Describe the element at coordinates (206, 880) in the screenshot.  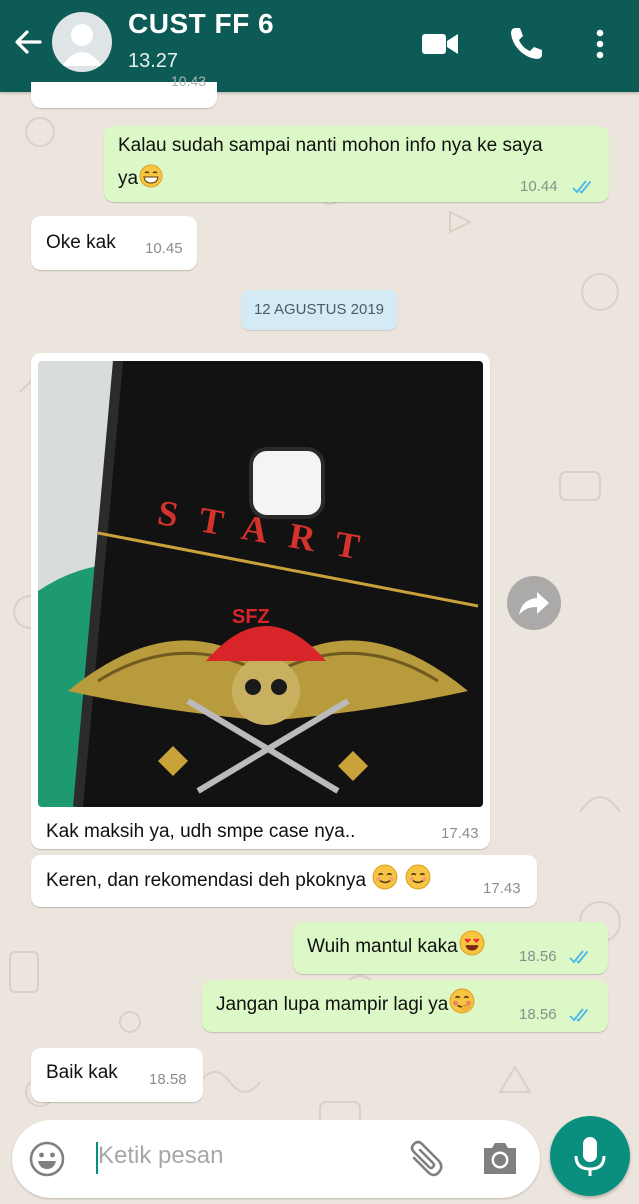
I see `message-text-line: Keren, dan rekomendasi deh pkoknya` at that location.